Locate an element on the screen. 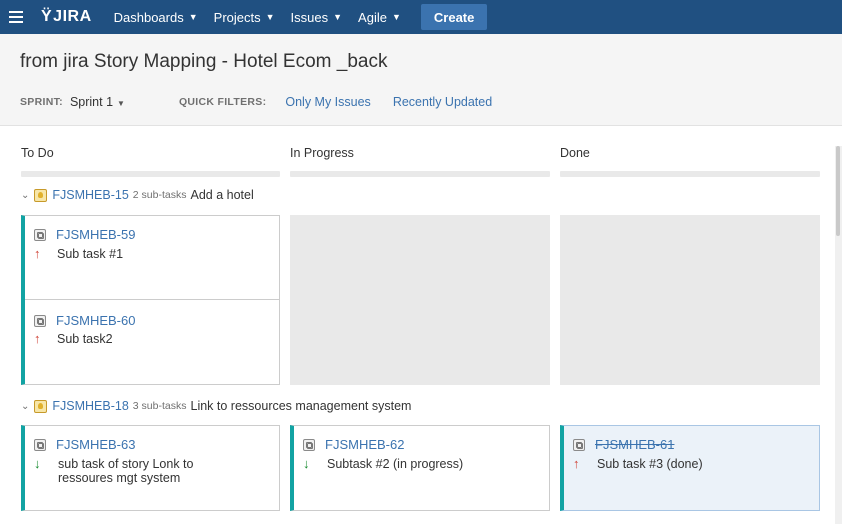 This screenshot has width=842, height=524. sprint-label: SPRINT: is located at coordinates (41, 102).